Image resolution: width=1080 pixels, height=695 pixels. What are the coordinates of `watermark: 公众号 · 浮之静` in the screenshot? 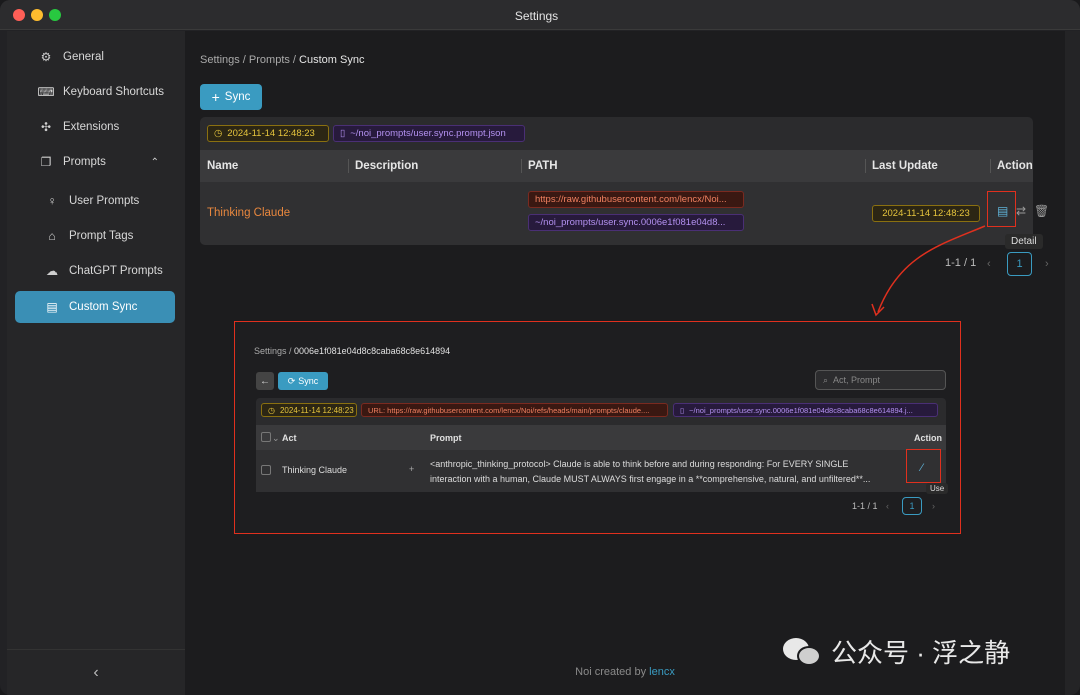 It's located at (896, 651).